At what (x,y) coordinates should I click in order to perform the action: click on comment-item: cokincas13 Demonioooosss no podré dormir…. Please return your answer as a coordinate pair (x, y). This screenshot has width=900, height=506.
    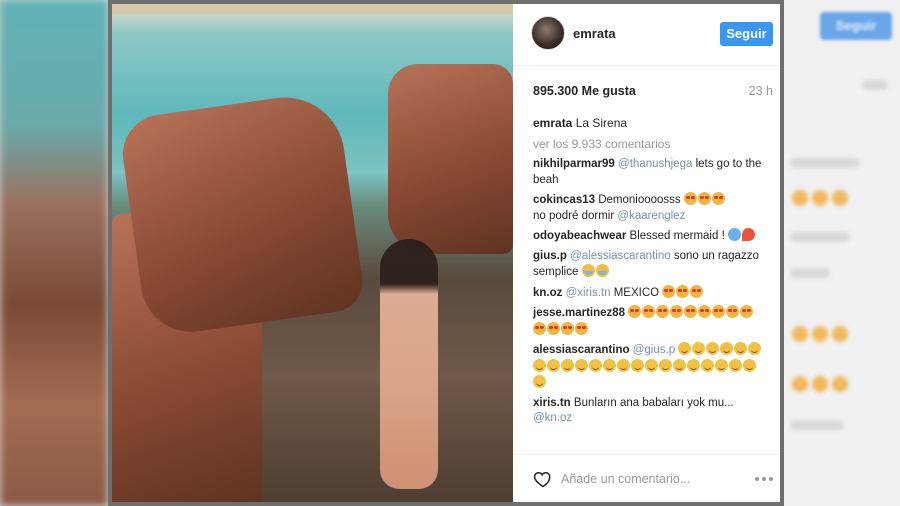
    Looking at the image, I should click on (649, 208).